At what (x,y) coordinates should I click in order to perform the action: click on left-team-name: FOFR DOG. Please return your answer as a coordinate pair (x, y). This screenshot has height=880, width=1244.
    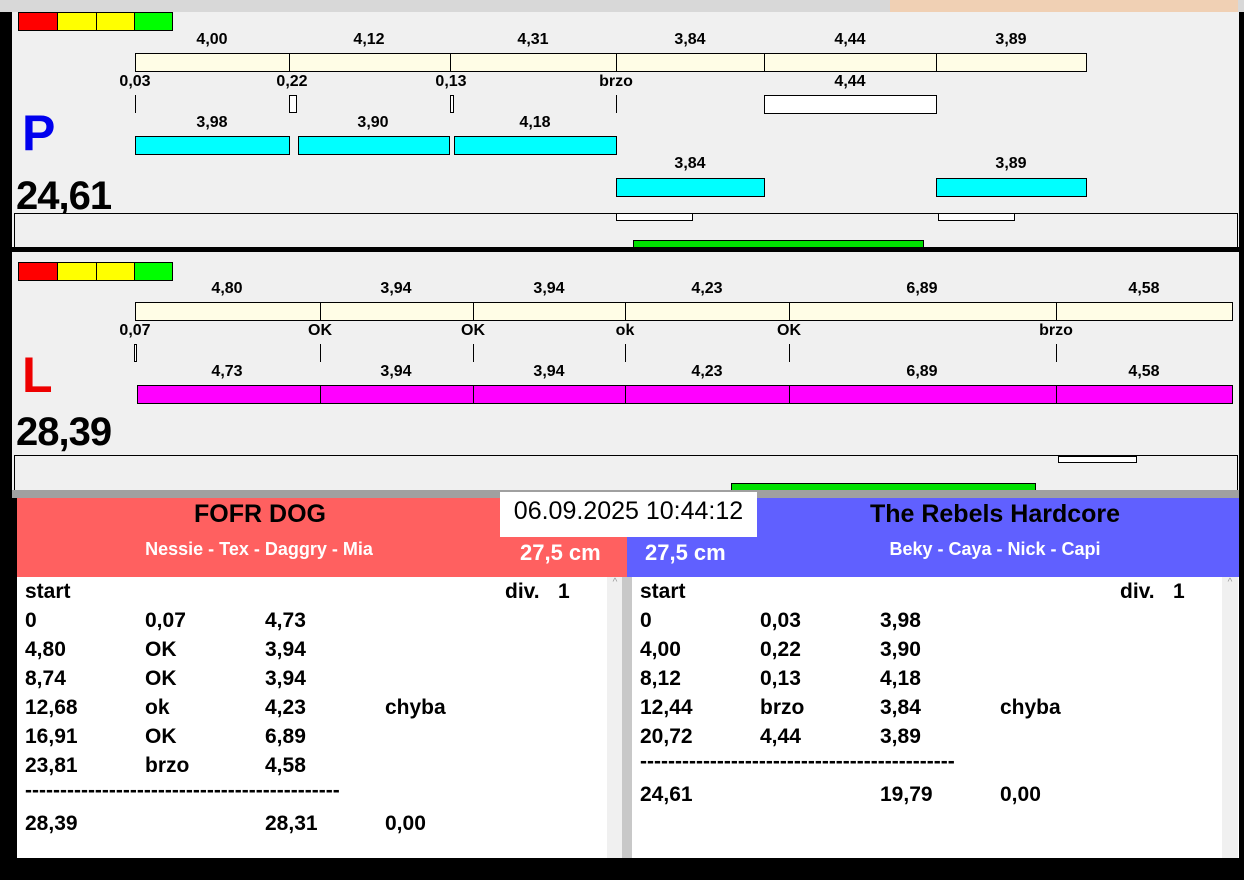
    Looking at the image, I should click on (260, 514).